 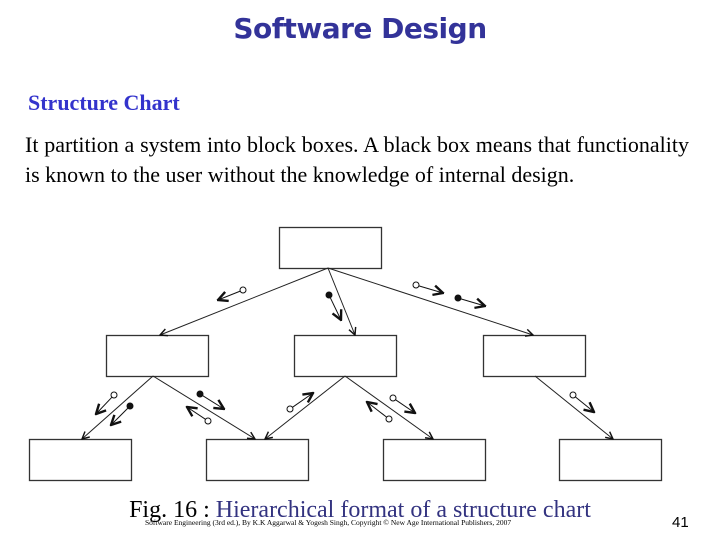 I want to click on call-arrow-top-to-mid-left, so click(x=244, y=301).